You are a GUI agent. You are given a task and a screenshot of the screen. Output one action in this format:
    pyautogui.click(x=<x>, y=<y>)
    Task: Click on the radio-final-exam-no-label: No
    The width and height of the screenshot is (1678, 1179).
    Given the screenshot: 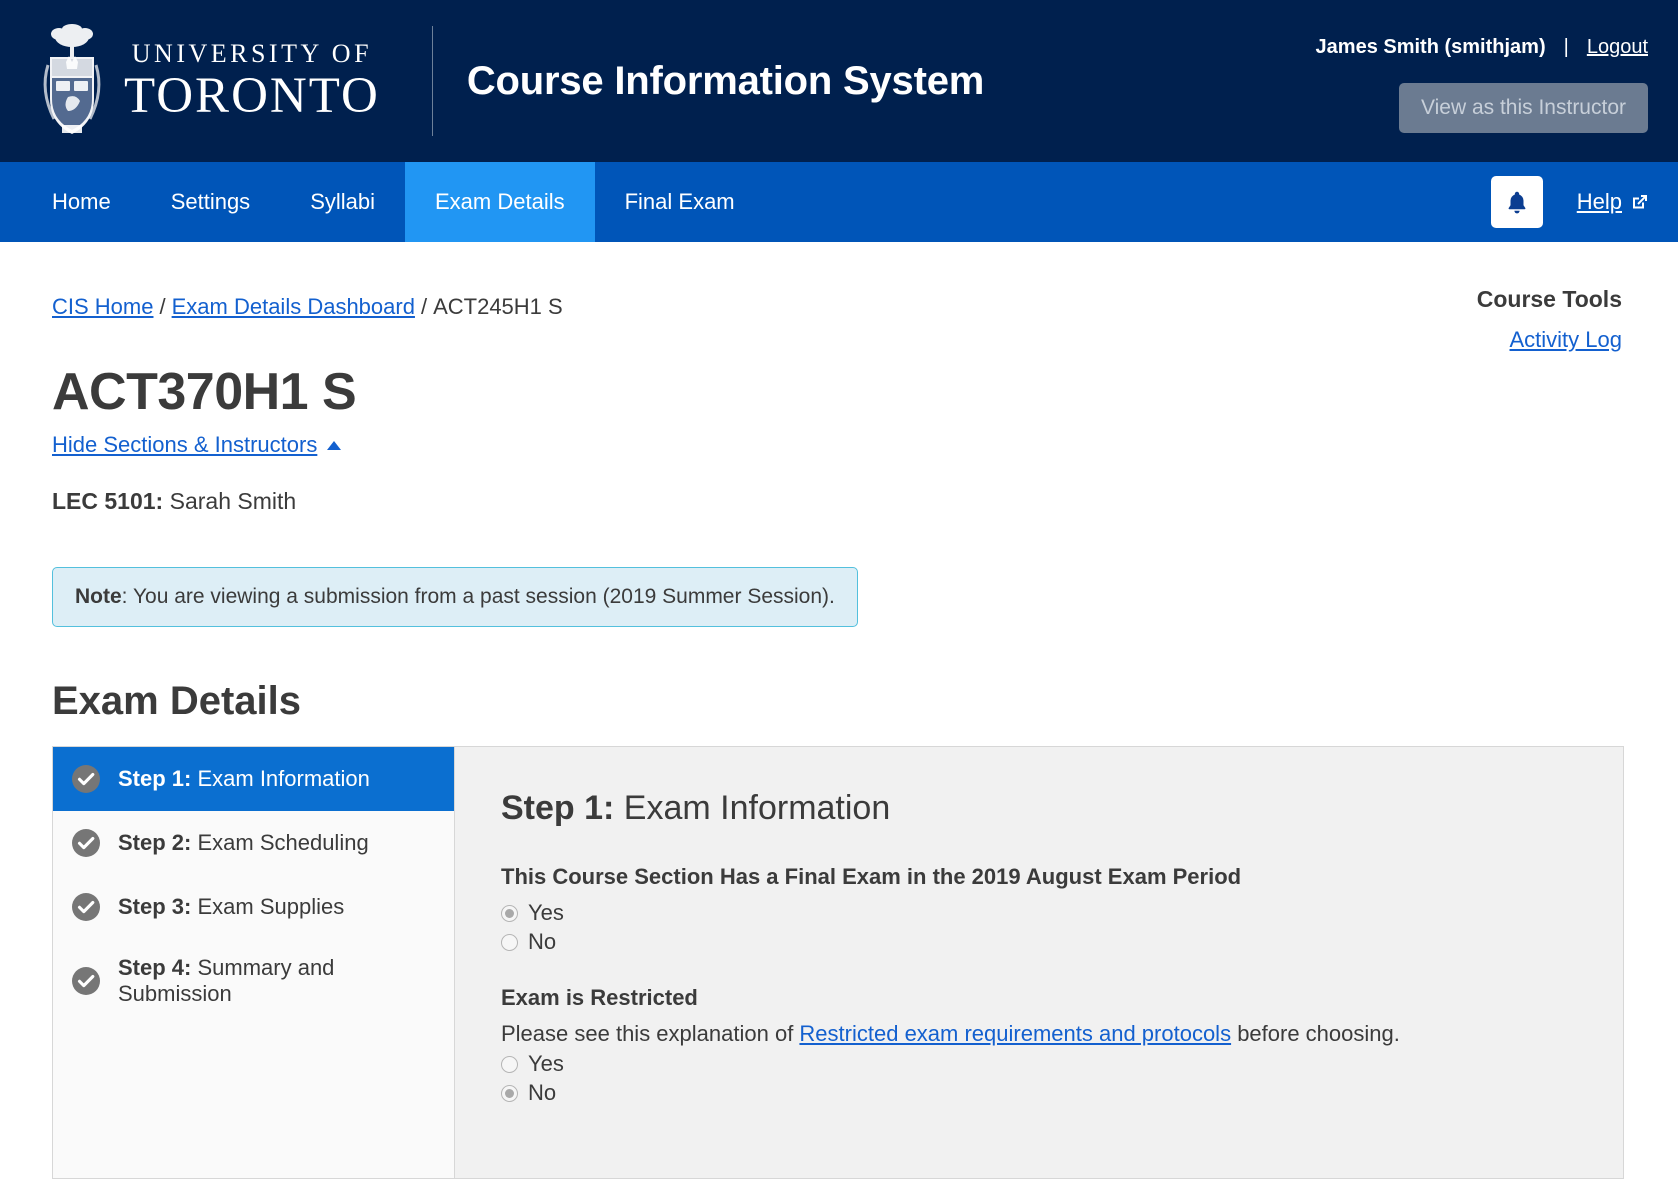 What is the action you would take?
    pyautogui.click(x=542, y=941)
    